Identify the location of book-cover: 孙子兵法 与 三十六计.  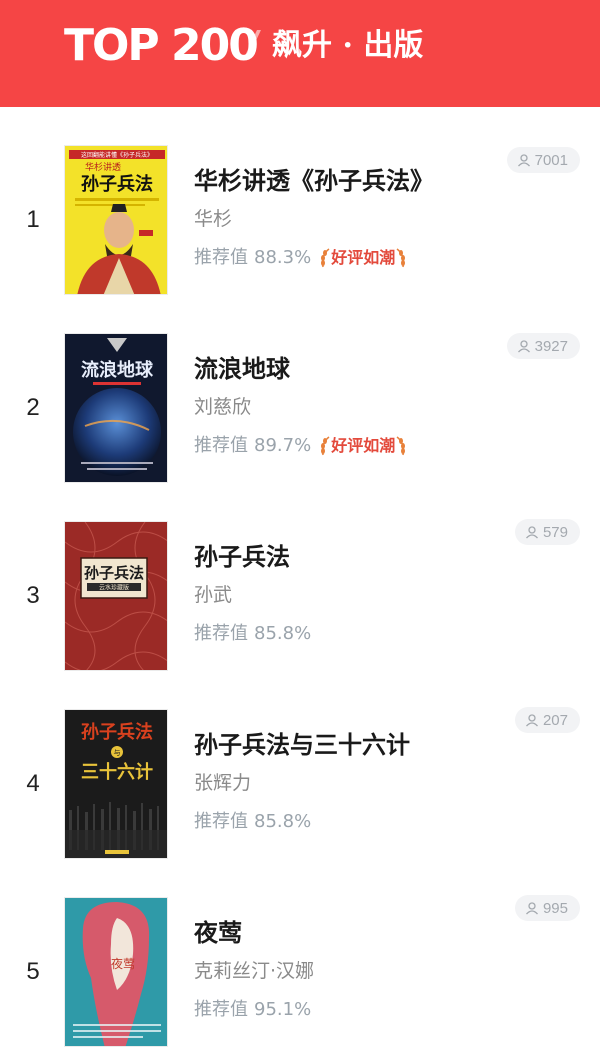
(116, 784).